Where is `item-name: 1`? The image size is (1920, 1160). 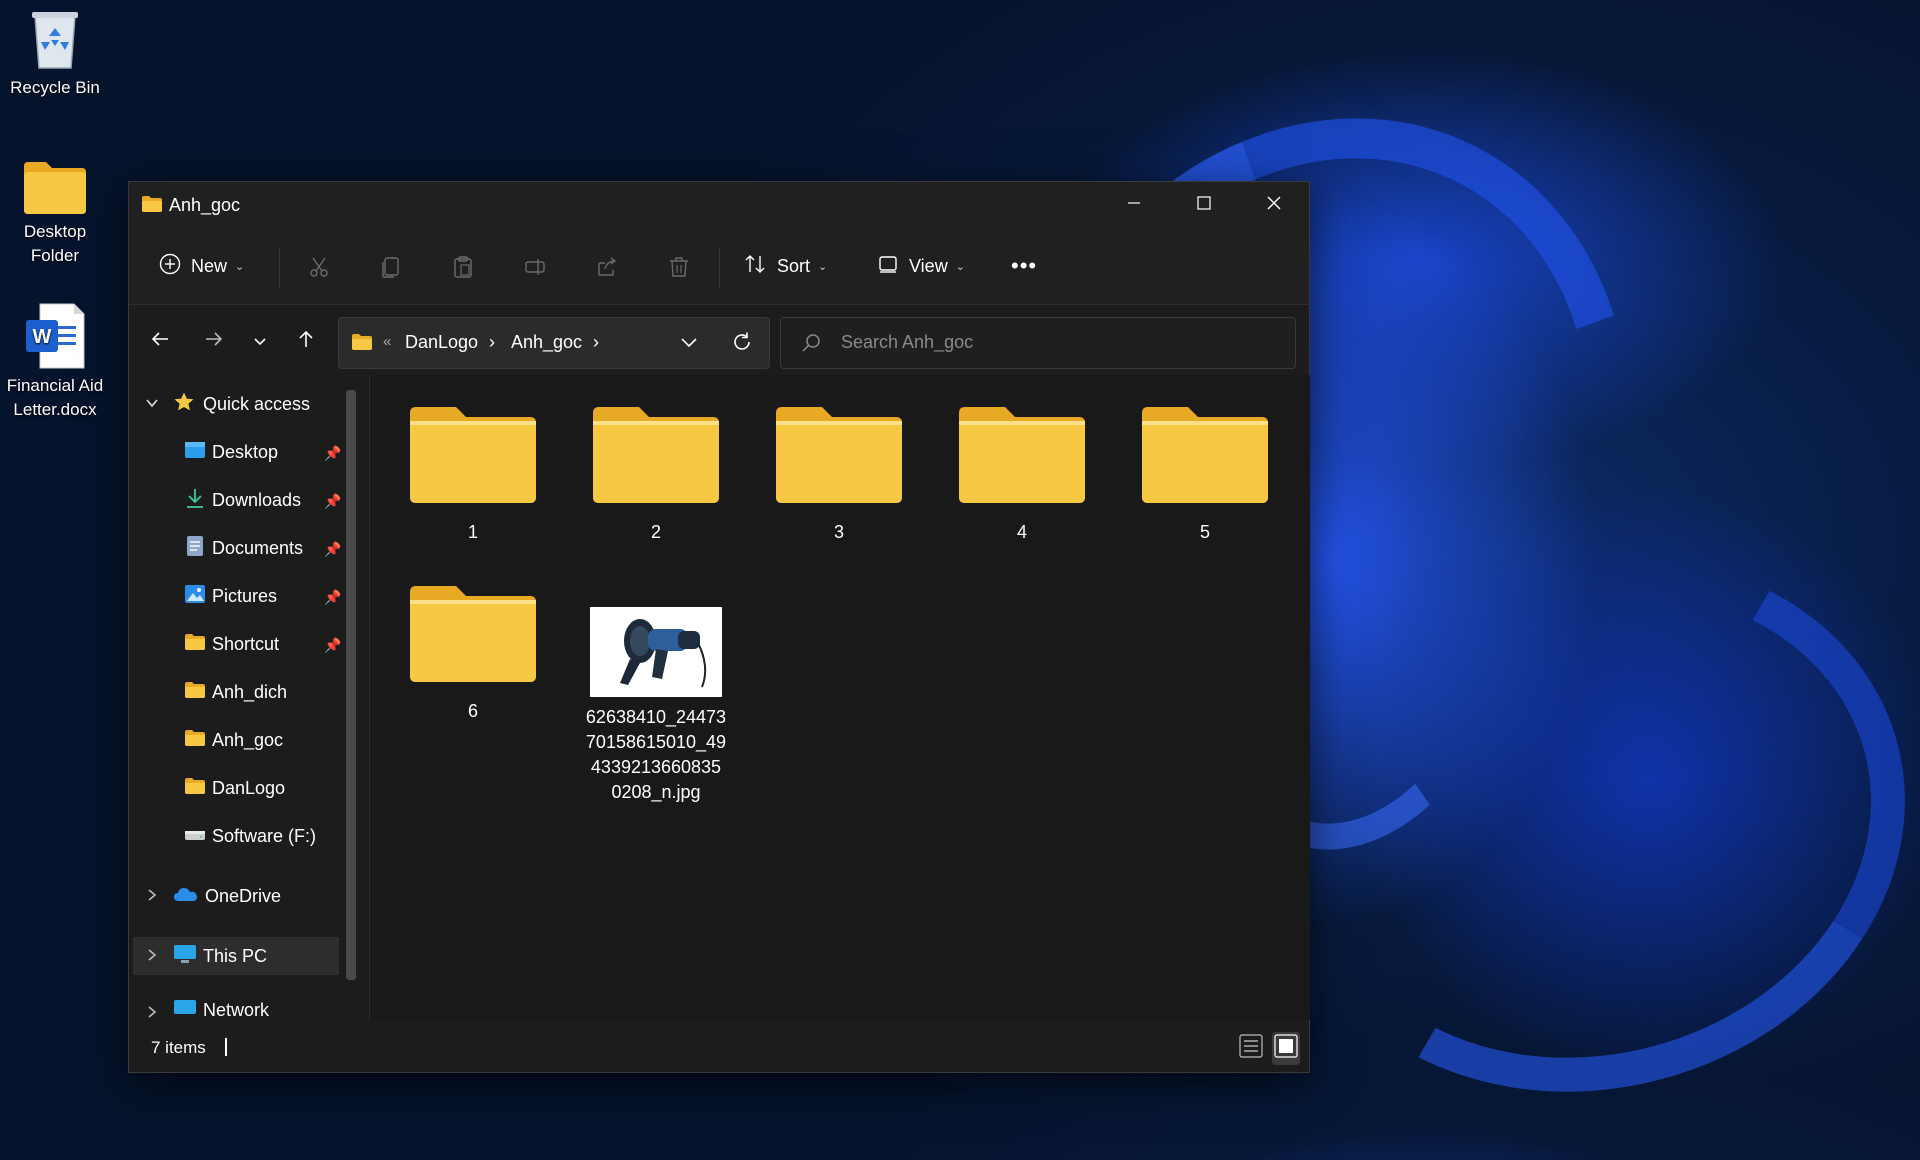 item-name: 1 is located at coordinates (472, 532).